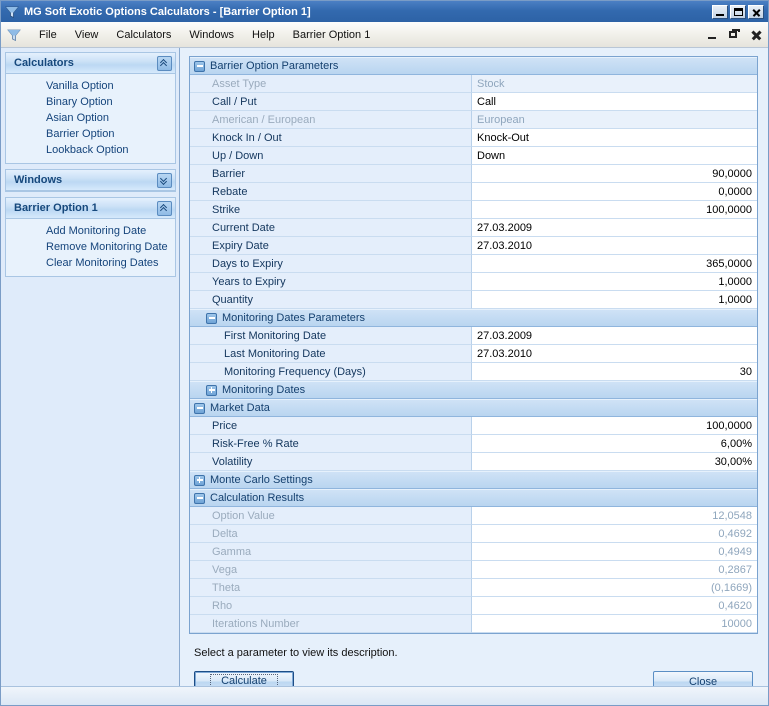  What do you see at coordinates (257, 498) in the screenshot?
I see `grid-section-label: Calculation Results` at bounding box center [257, 498].